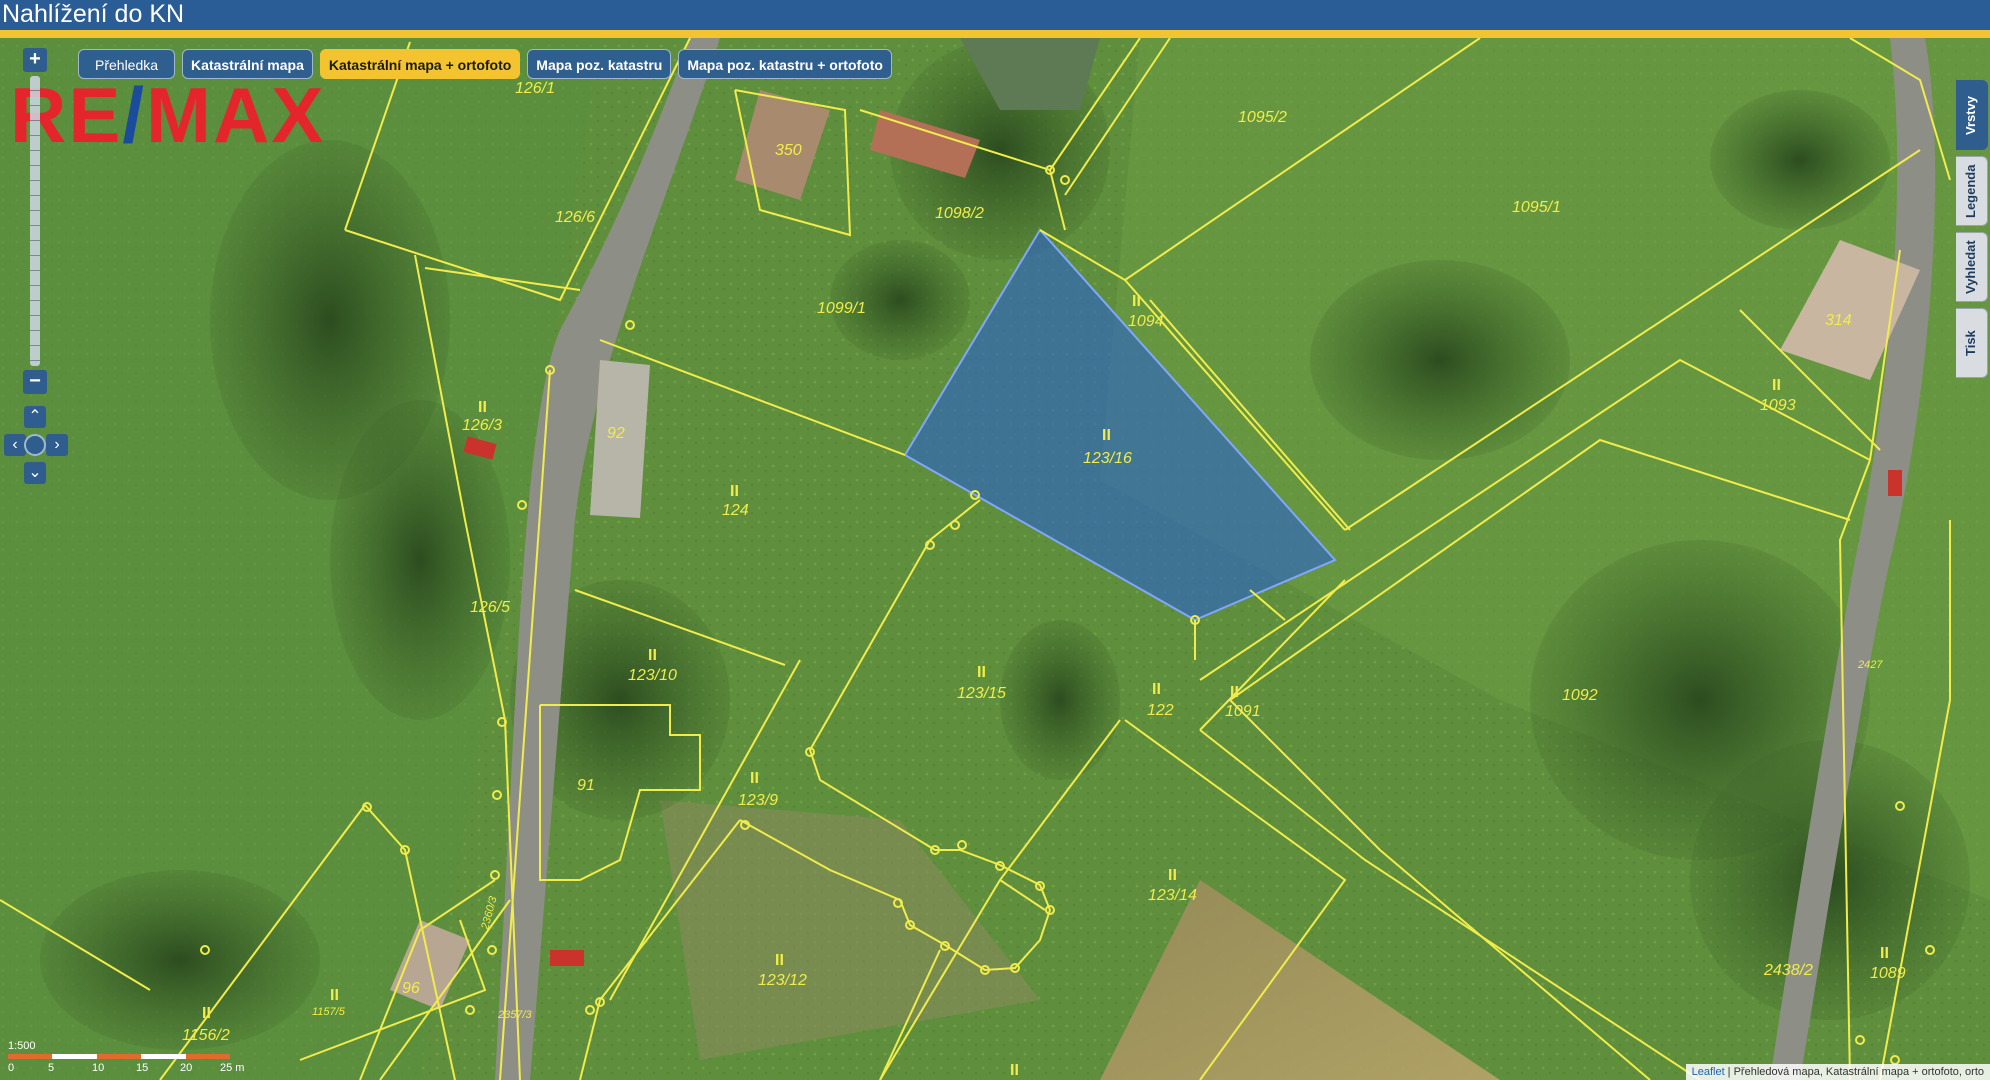  I want to click on scale-tick: 10, so click(98, 1068).